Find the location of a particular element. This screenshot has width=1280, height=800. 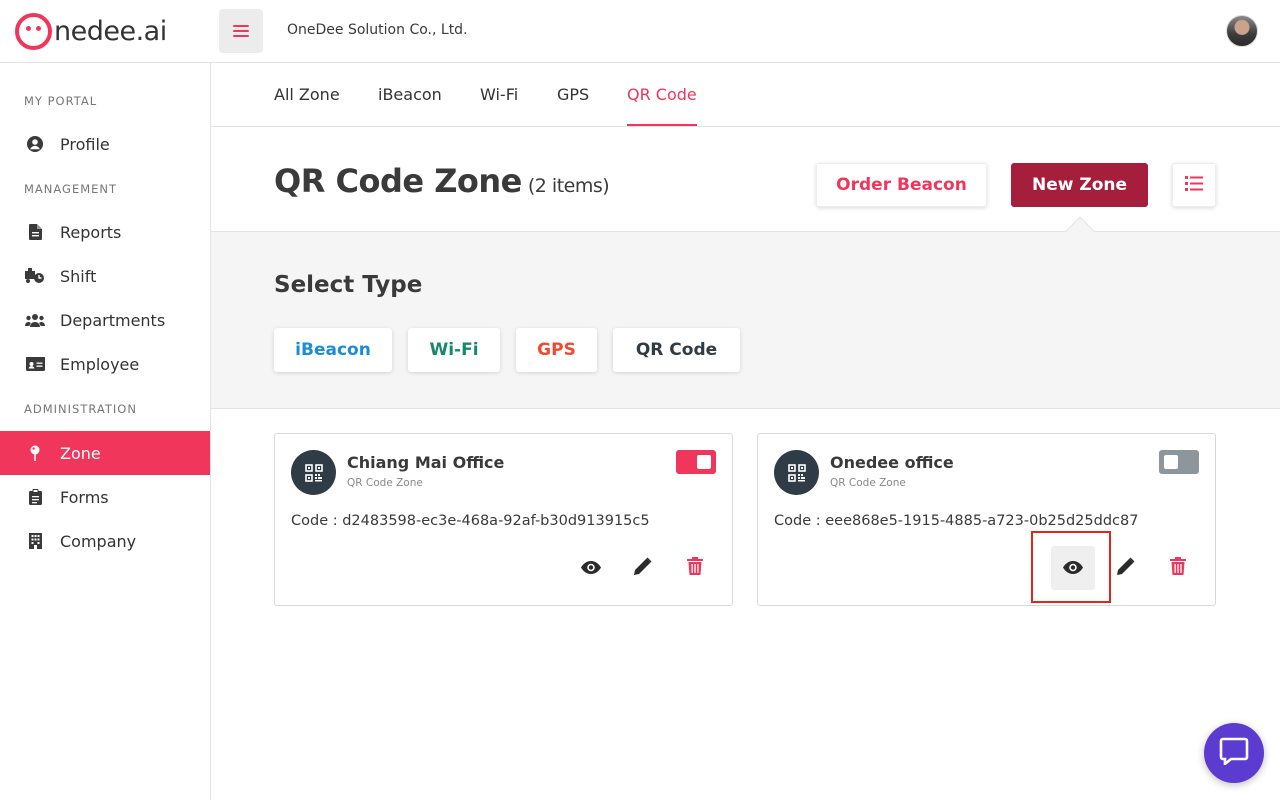

section-title-management: MANAGEMENT is located at coordinates (71, 189).